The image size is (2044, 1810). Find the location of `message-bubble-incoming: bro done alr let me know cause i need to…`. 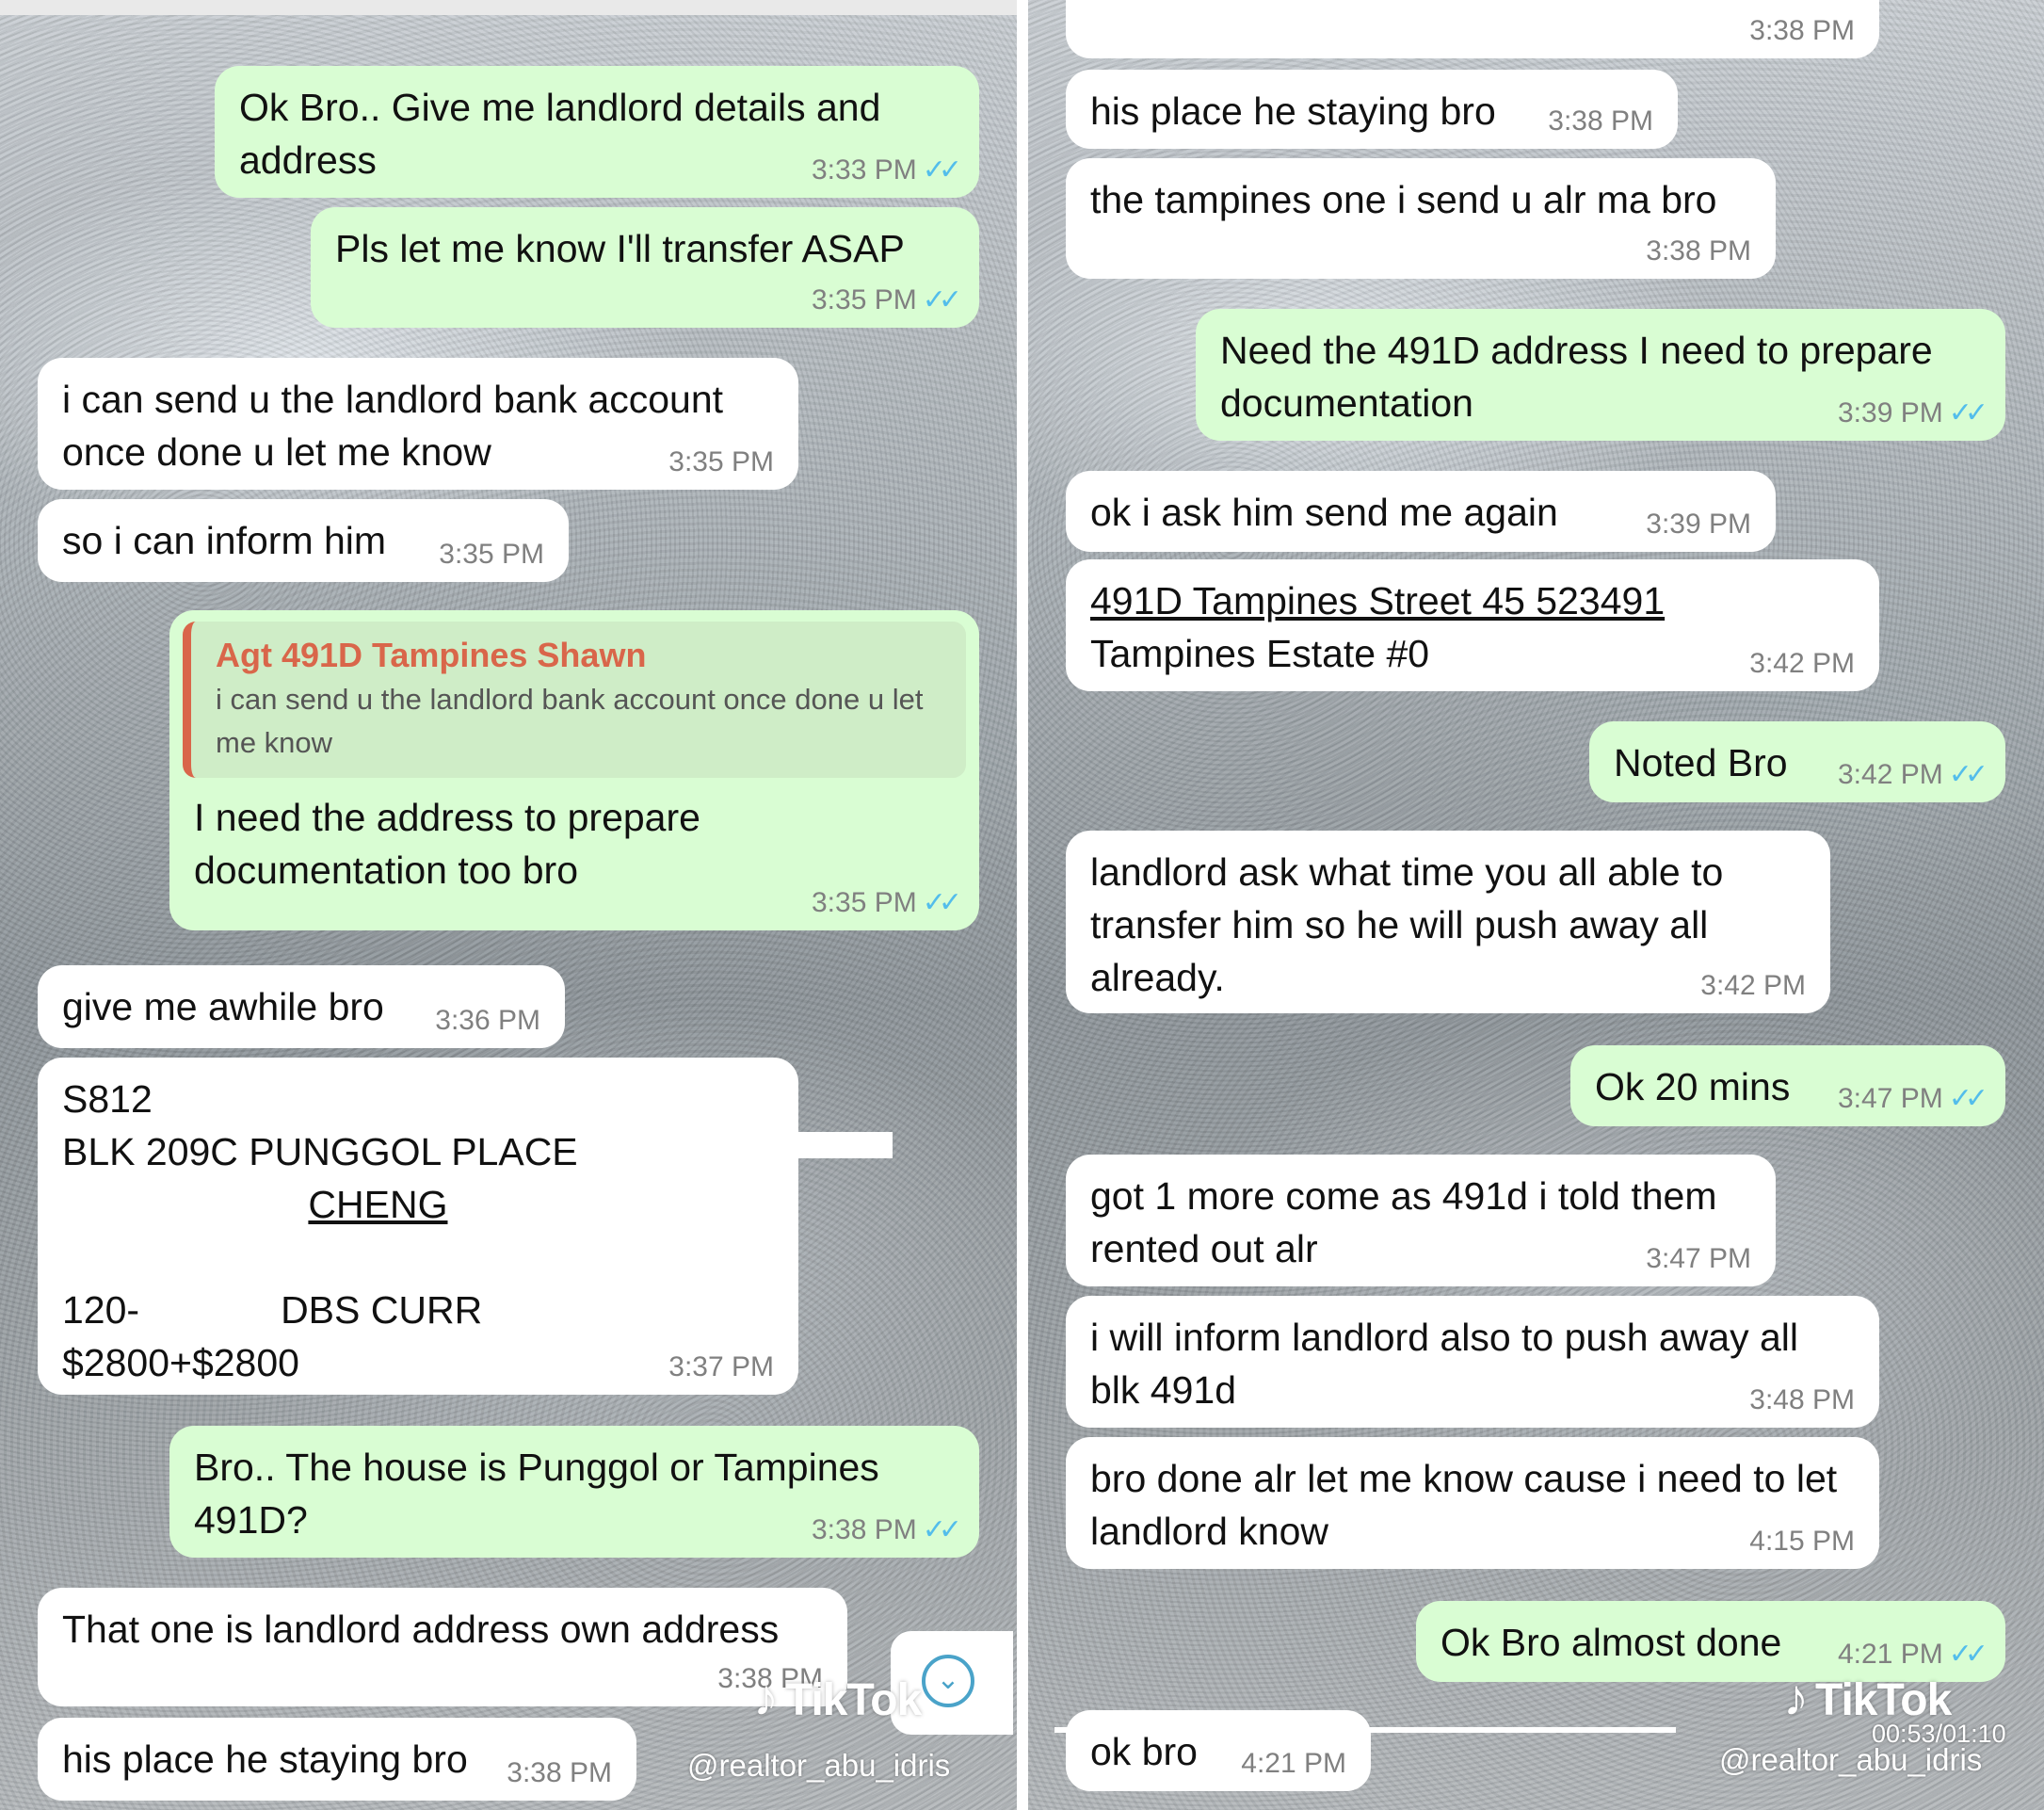

message-bubble-incoming: bro done alr let me know cause i need to… is located at coordinates (1472, 1503).